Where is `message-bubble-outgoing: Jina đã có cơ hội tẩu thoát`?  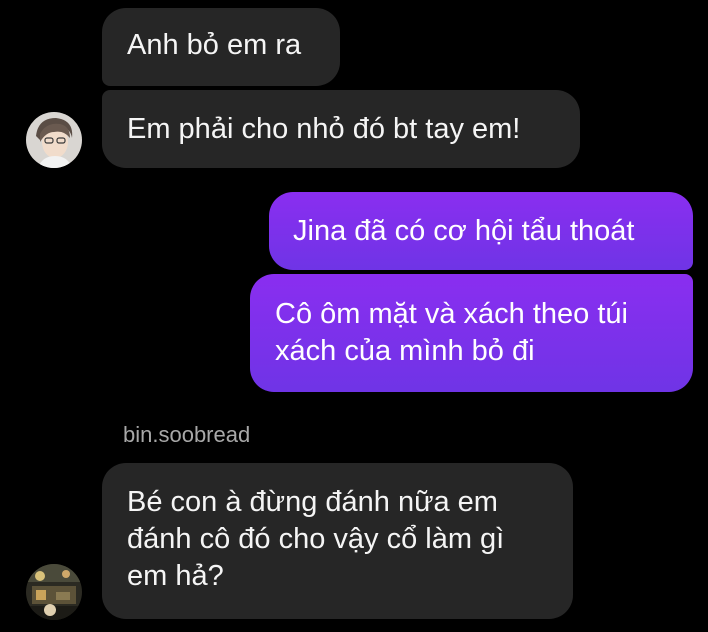
message-bubble-outgoing: Jina đã có cơ hội tẩu thoát is located at coordinates (481, 231).